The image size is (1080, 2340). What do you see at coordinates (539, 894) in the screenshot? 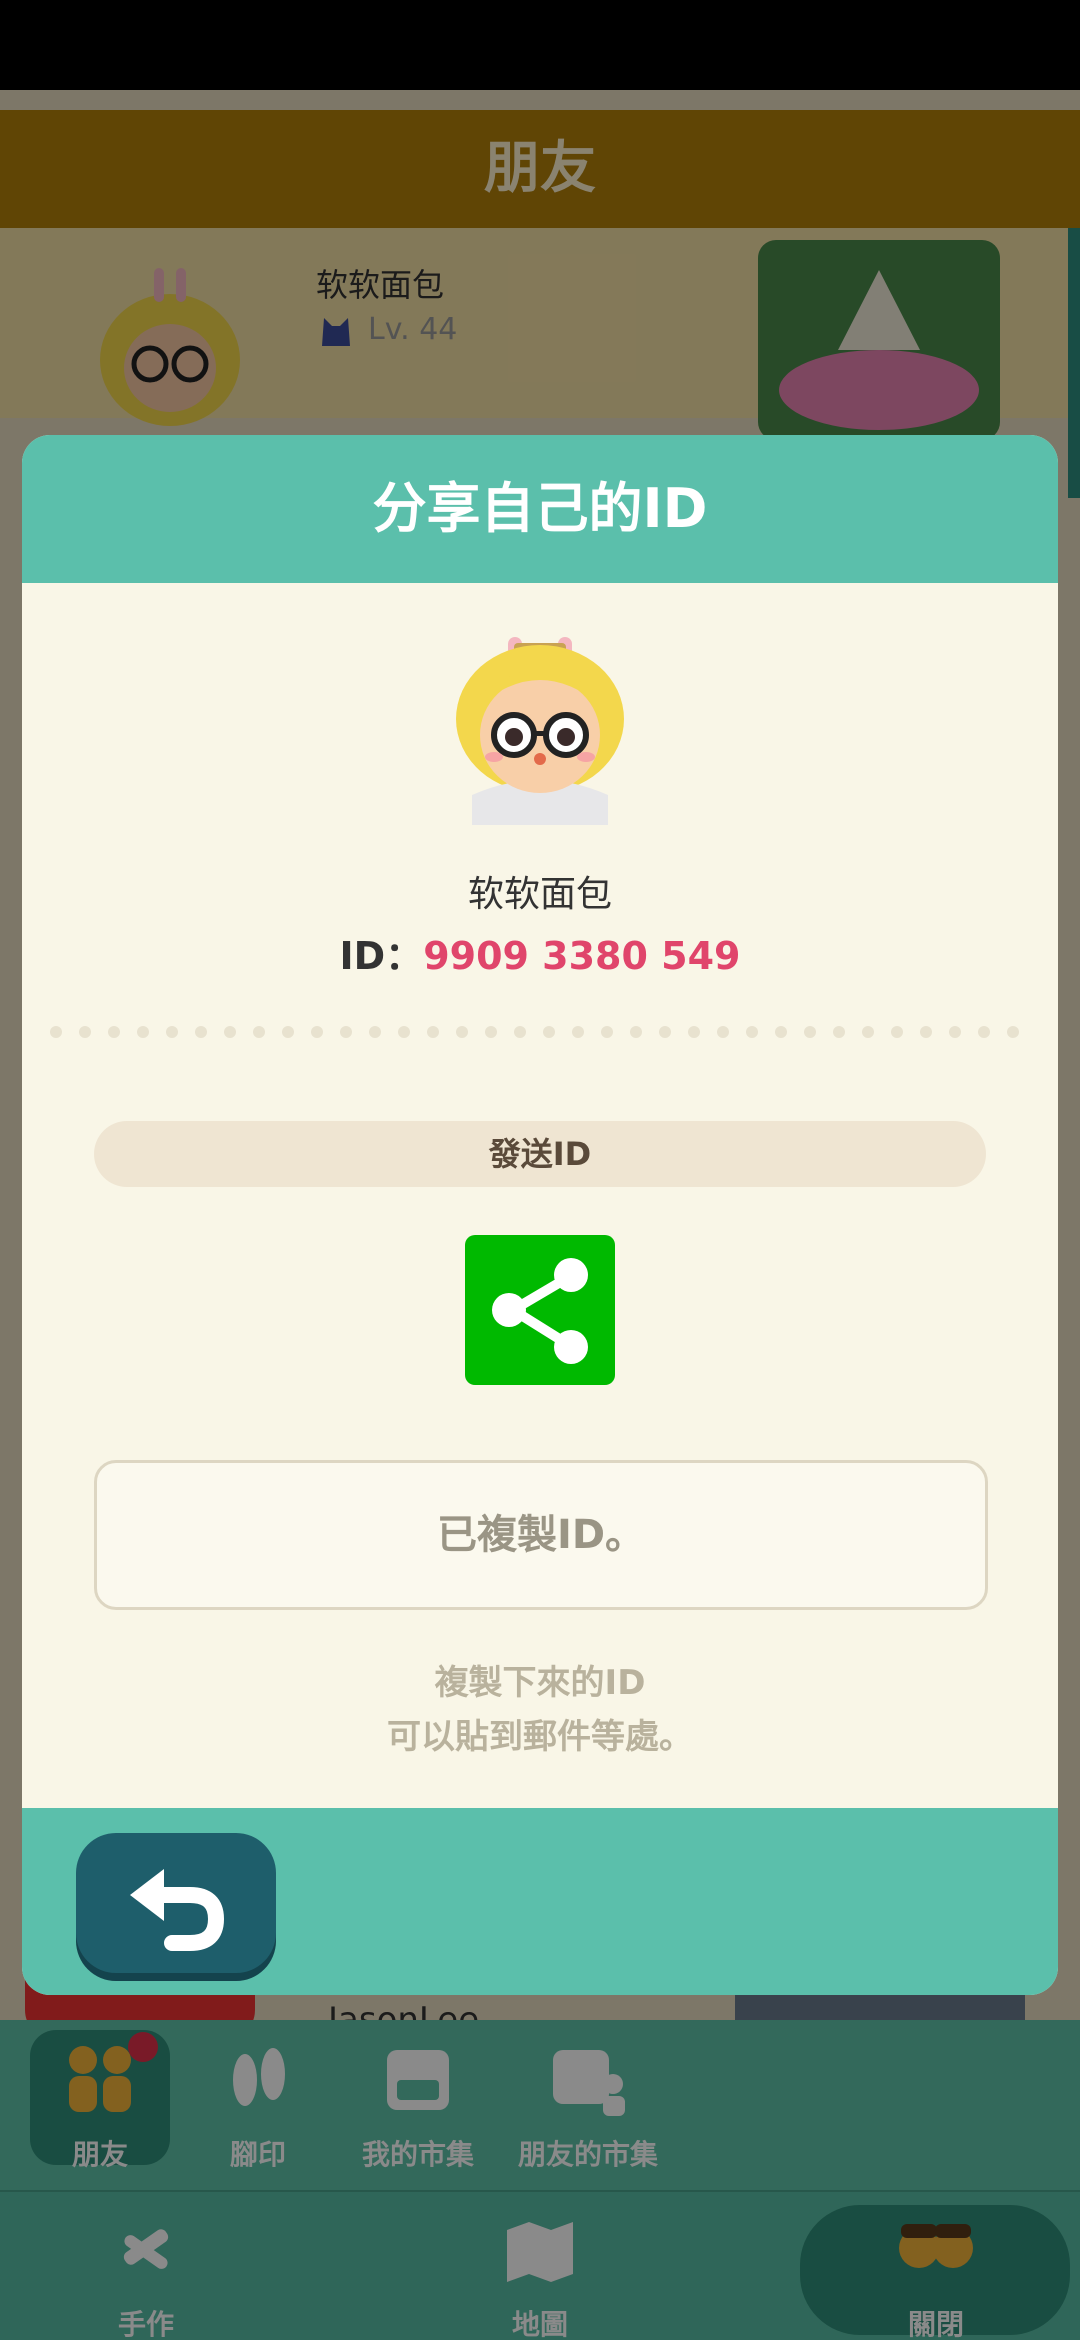
I see `player-name: 软软面包` at bounding box center [539, 894].